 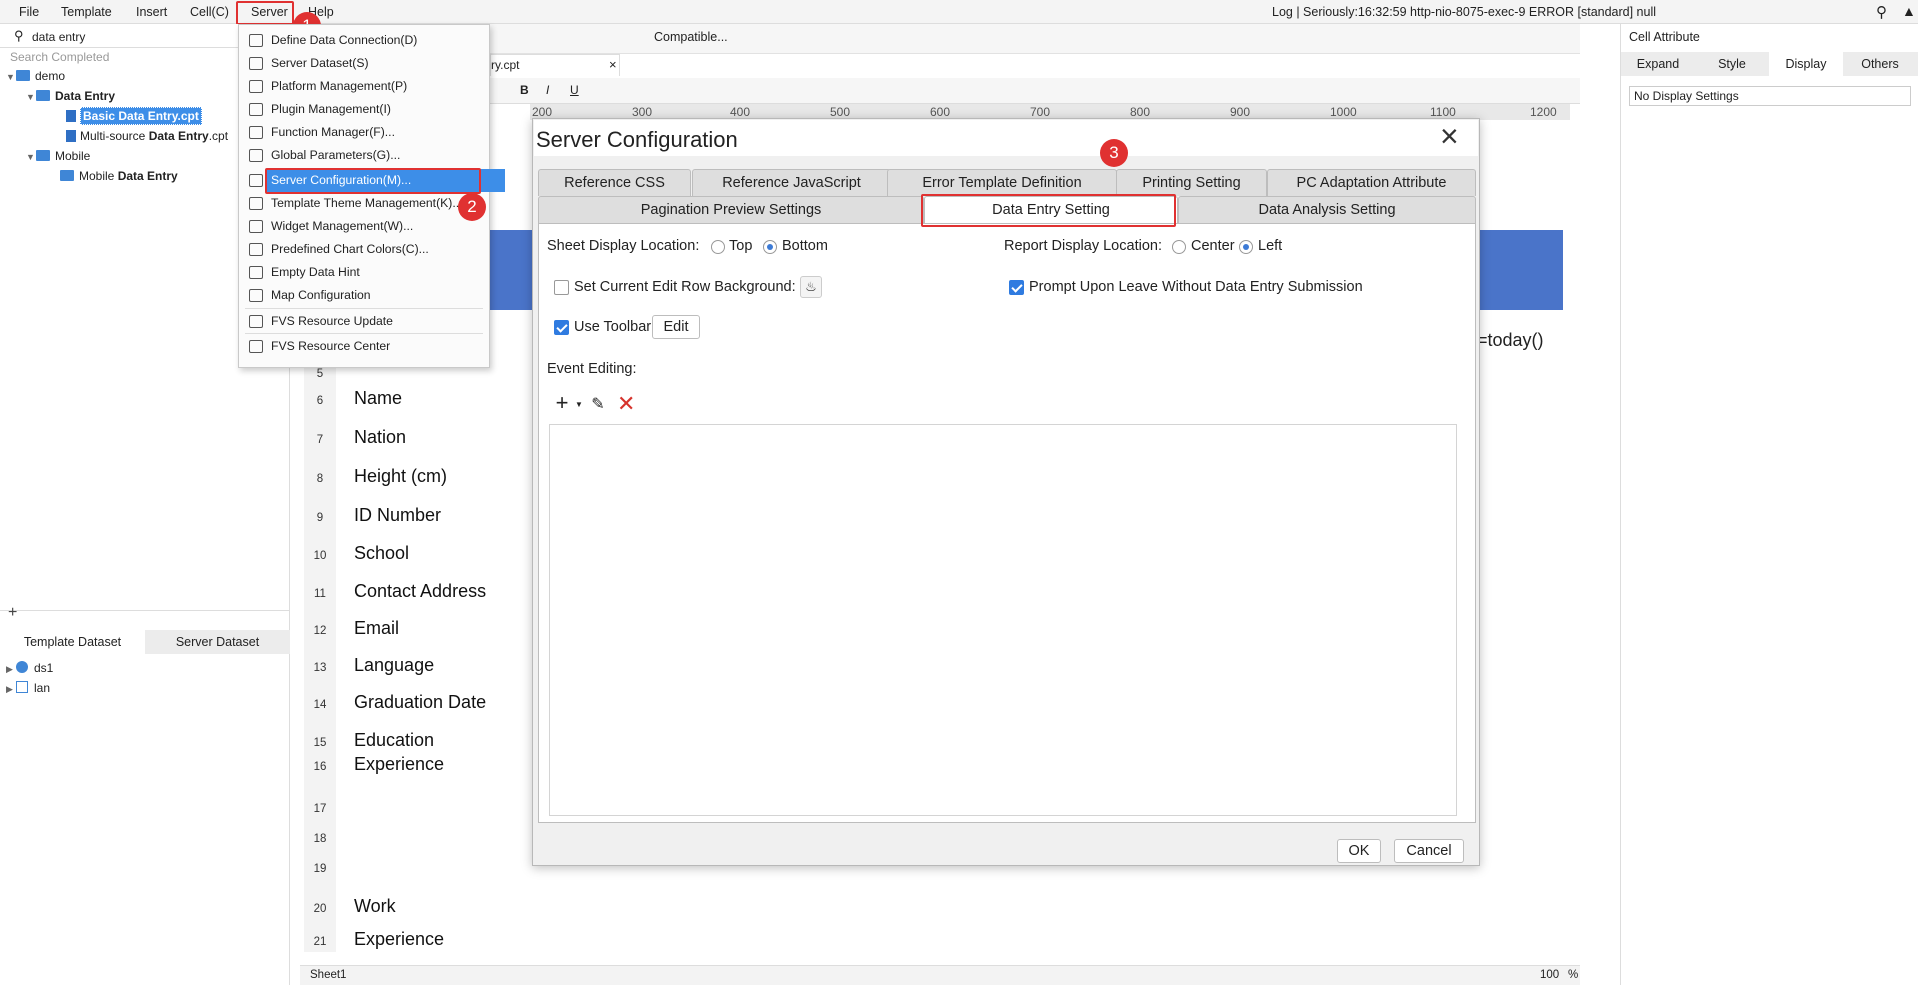 I want to click on file-tab: ry.cpt ×, so click(x=555, y=65).